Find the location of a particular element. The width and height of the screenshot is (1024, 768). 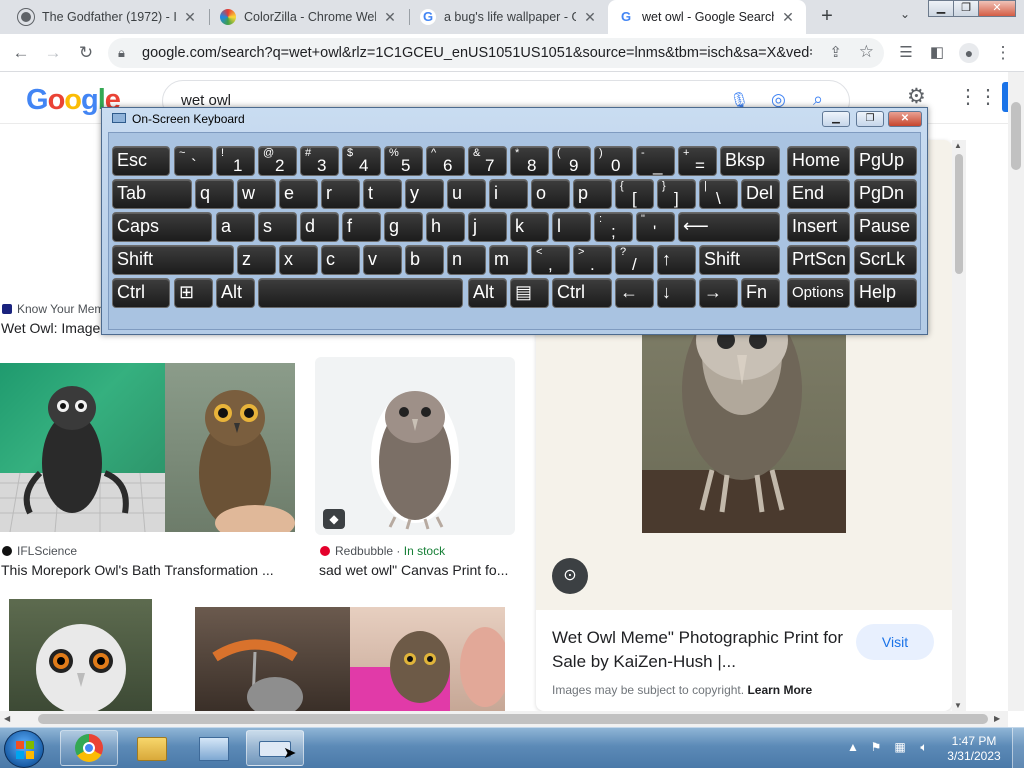

osk-key-c: c is located at coordinates (340, 260).